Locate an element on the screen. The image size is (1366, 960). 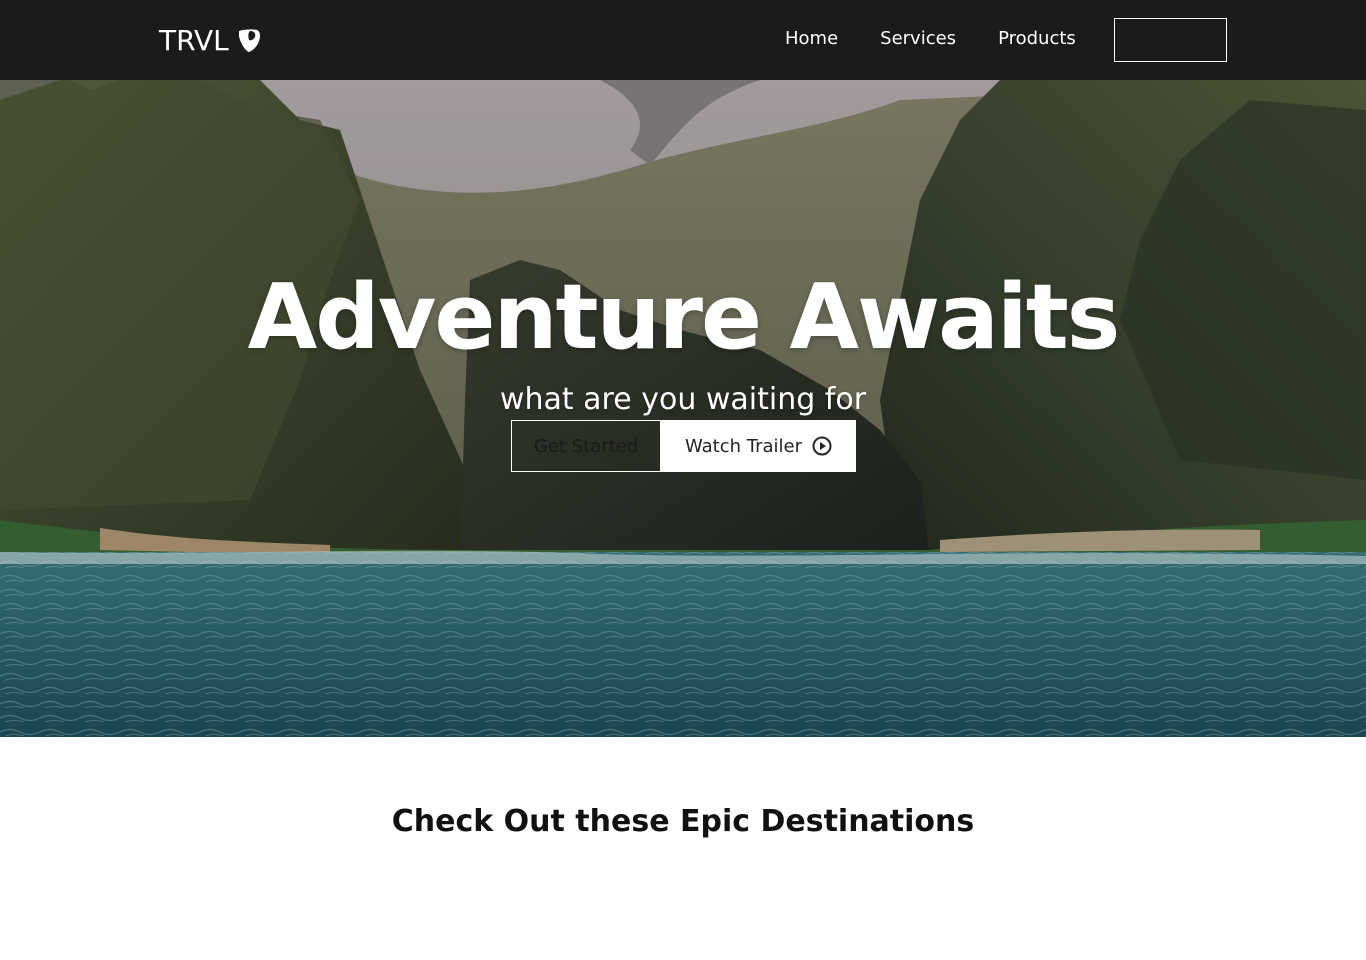
navbar: TRVL Home Services Products SIGN UP is located at coordinates (683, 40).